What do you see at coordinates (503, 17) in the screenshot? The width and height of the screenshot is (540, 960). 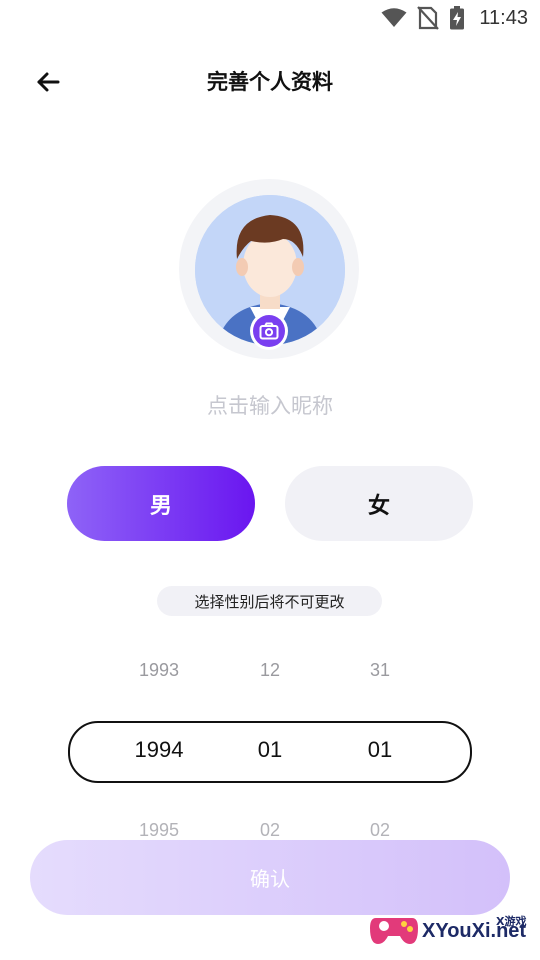 I see `status-time: 11:43` at bounding box center [503, 17].